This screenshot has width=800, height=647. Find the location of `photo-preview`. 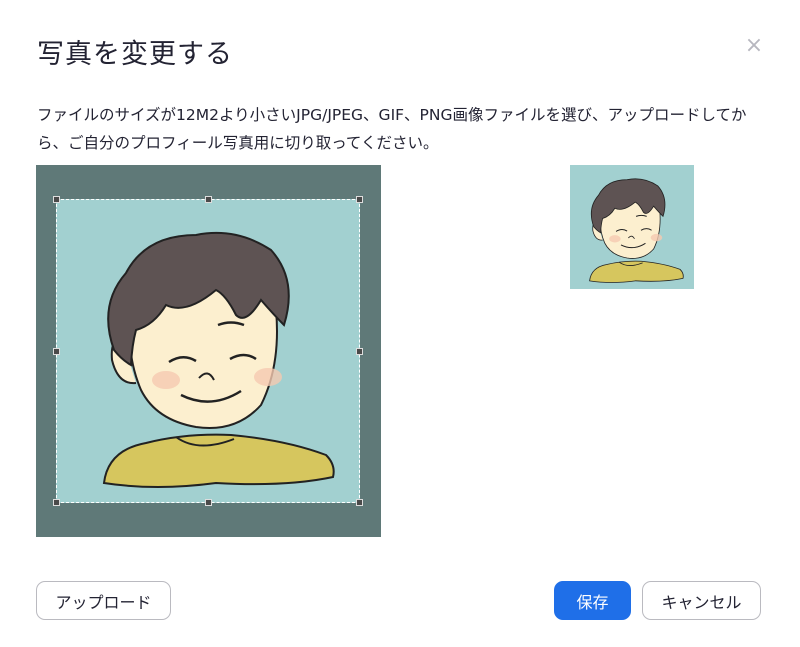

photo-preview is located at coordinates (632, 227).